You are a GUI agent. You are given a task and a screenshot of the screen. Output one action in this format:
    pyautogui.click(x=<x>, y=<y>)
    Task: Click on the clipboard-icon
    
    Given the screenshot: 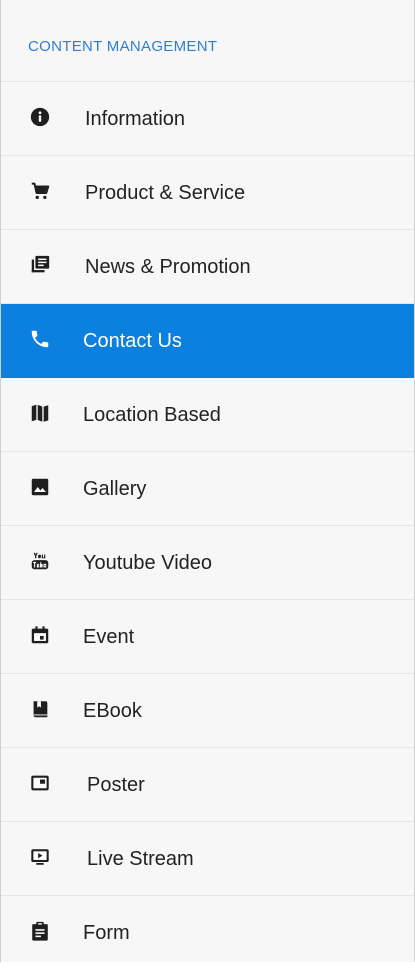 What is the action you would take?
    pyautogui.click(x=40, y=931)
    